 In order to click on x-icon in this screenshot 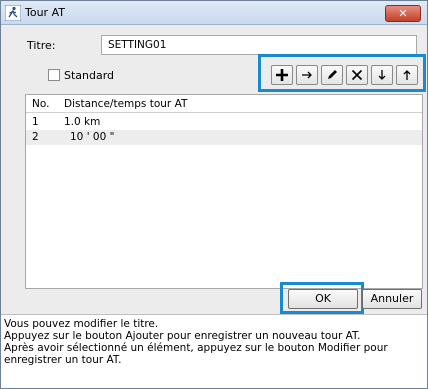, I will do `click(357, 75)`.